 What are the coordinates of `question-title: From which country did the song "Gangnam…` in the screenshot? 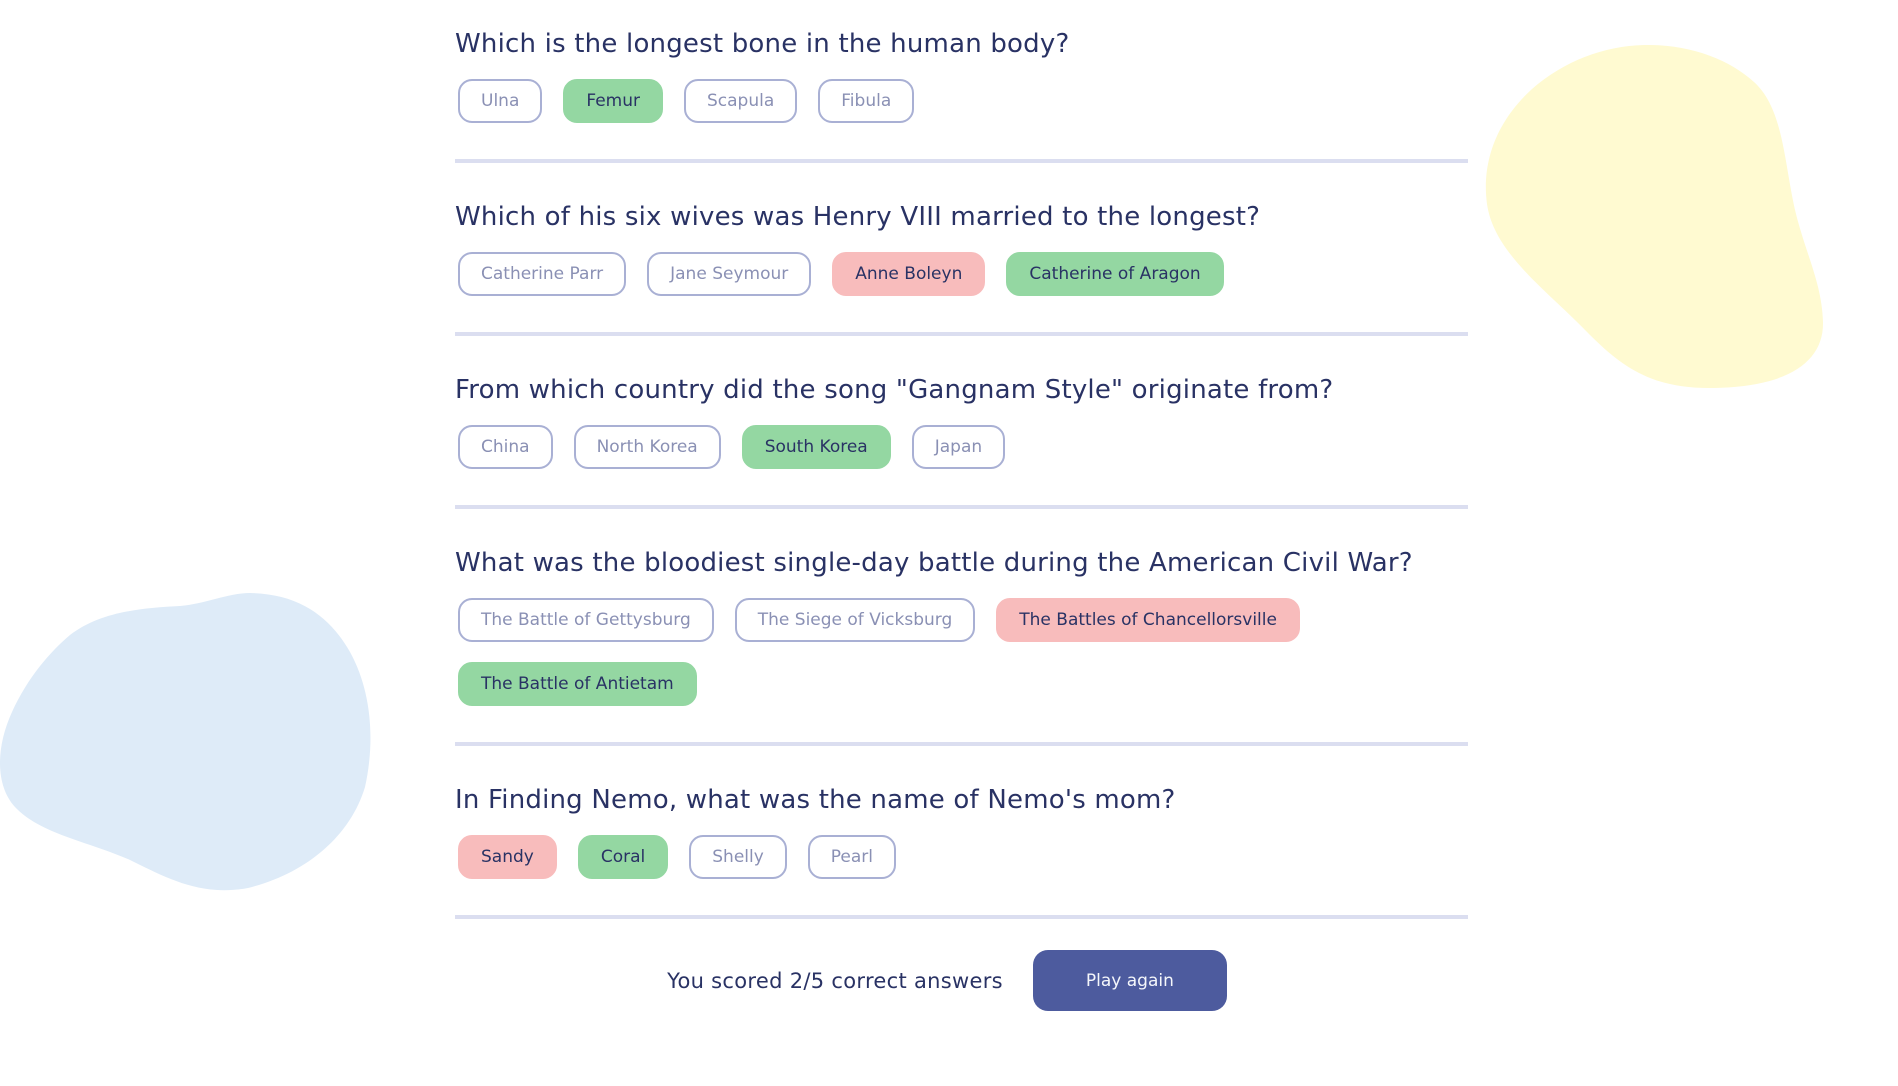 It's located at (894, 390).